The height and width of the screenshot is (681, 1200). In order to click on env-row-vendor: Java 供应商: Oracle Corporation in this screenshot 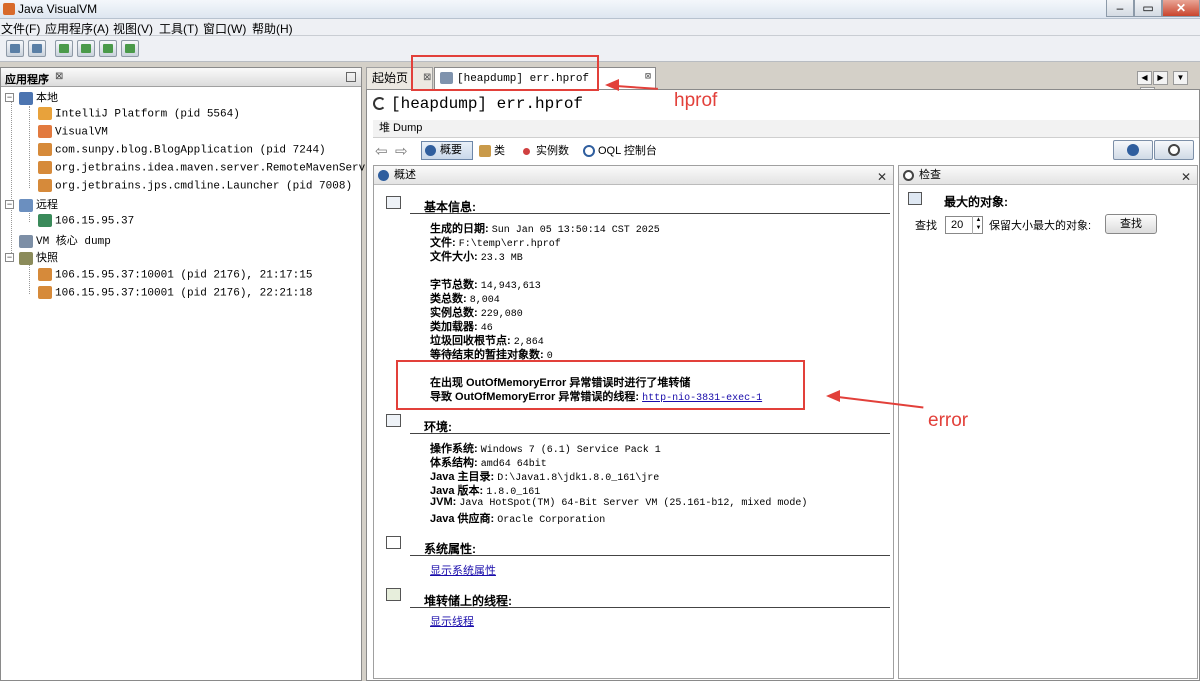, I will do `click(518, 519)`.